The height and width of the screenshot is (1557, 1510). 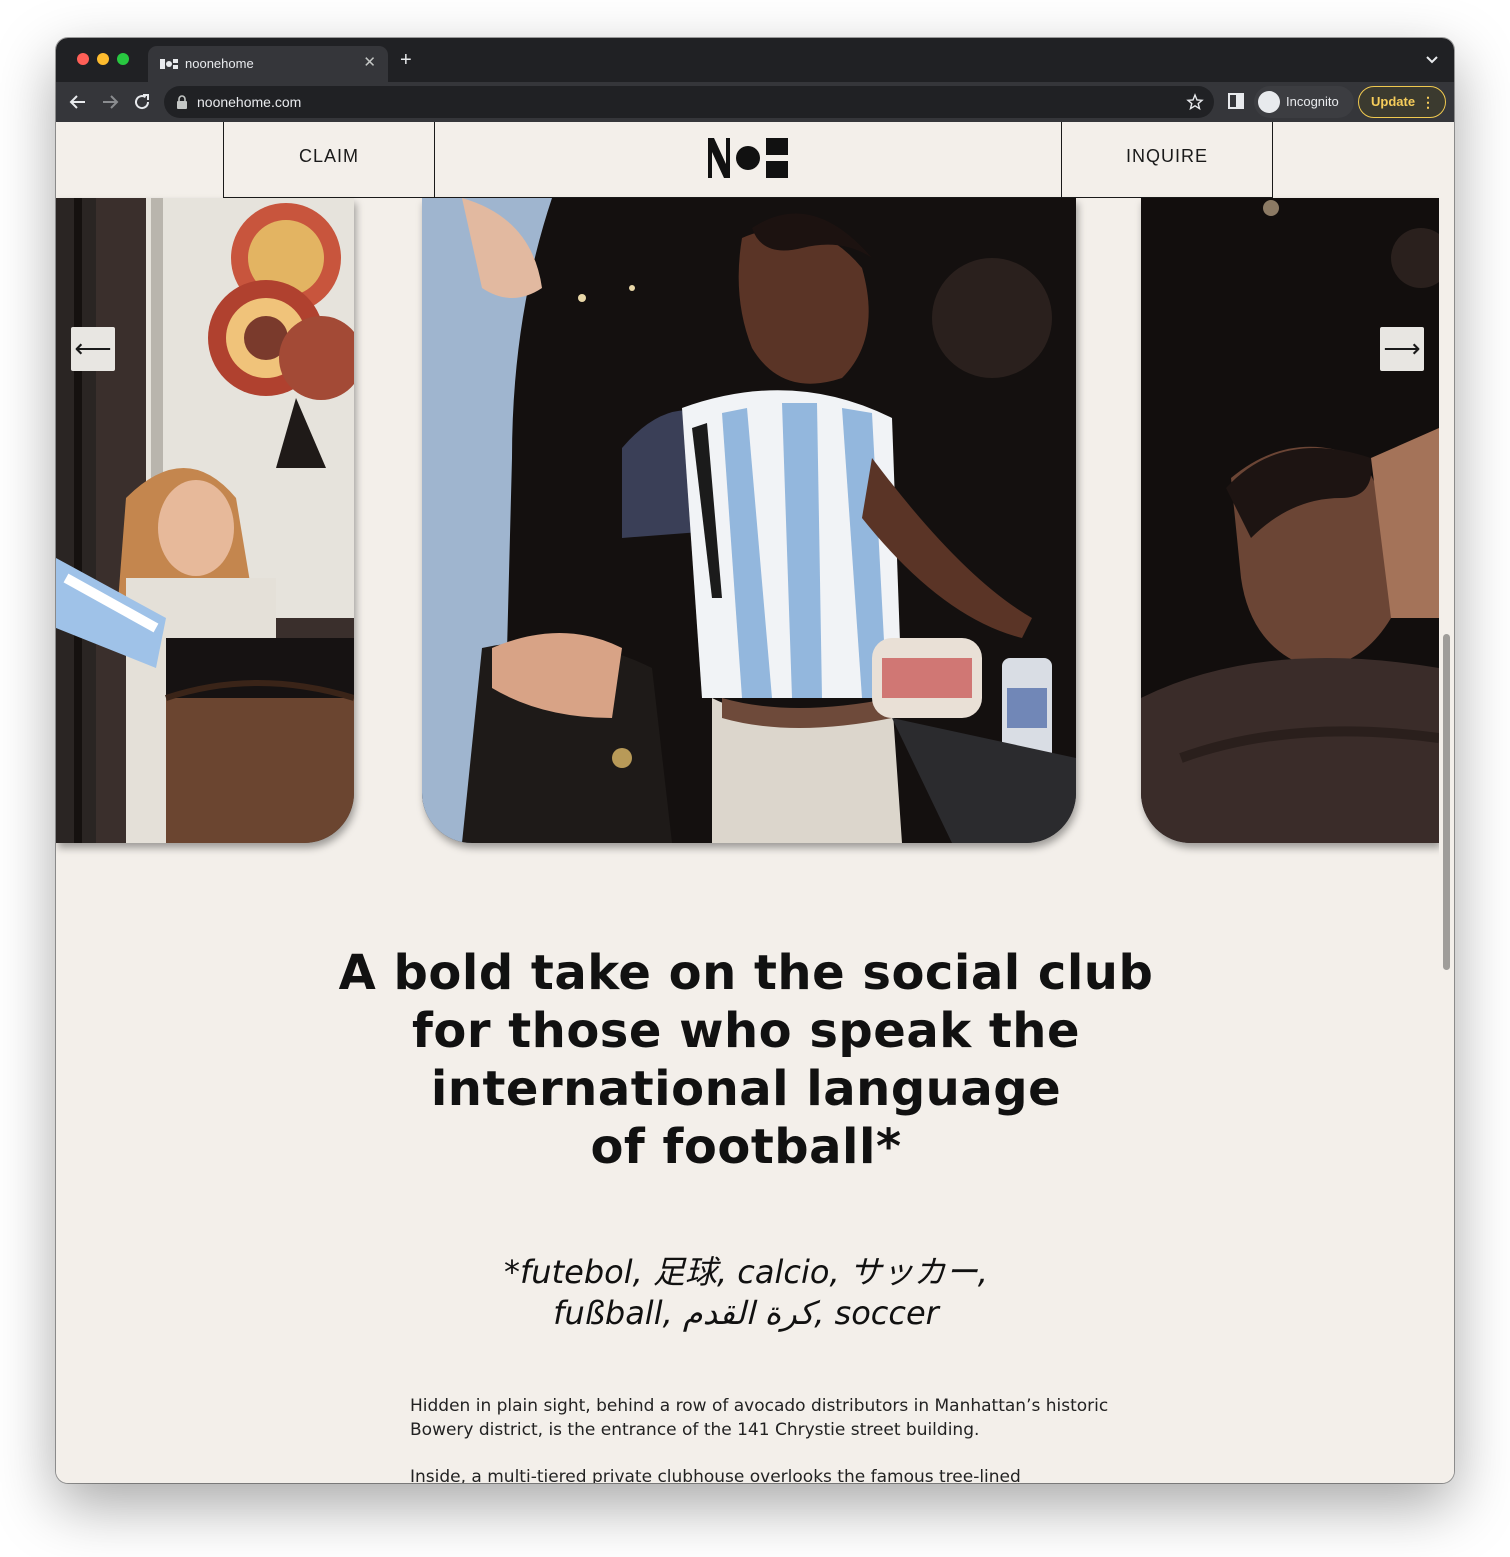 What do you see at coordinates (369, 63) in the screenshot?
I see `tab-close-icon: ✕` at bounding box center [369, 63].